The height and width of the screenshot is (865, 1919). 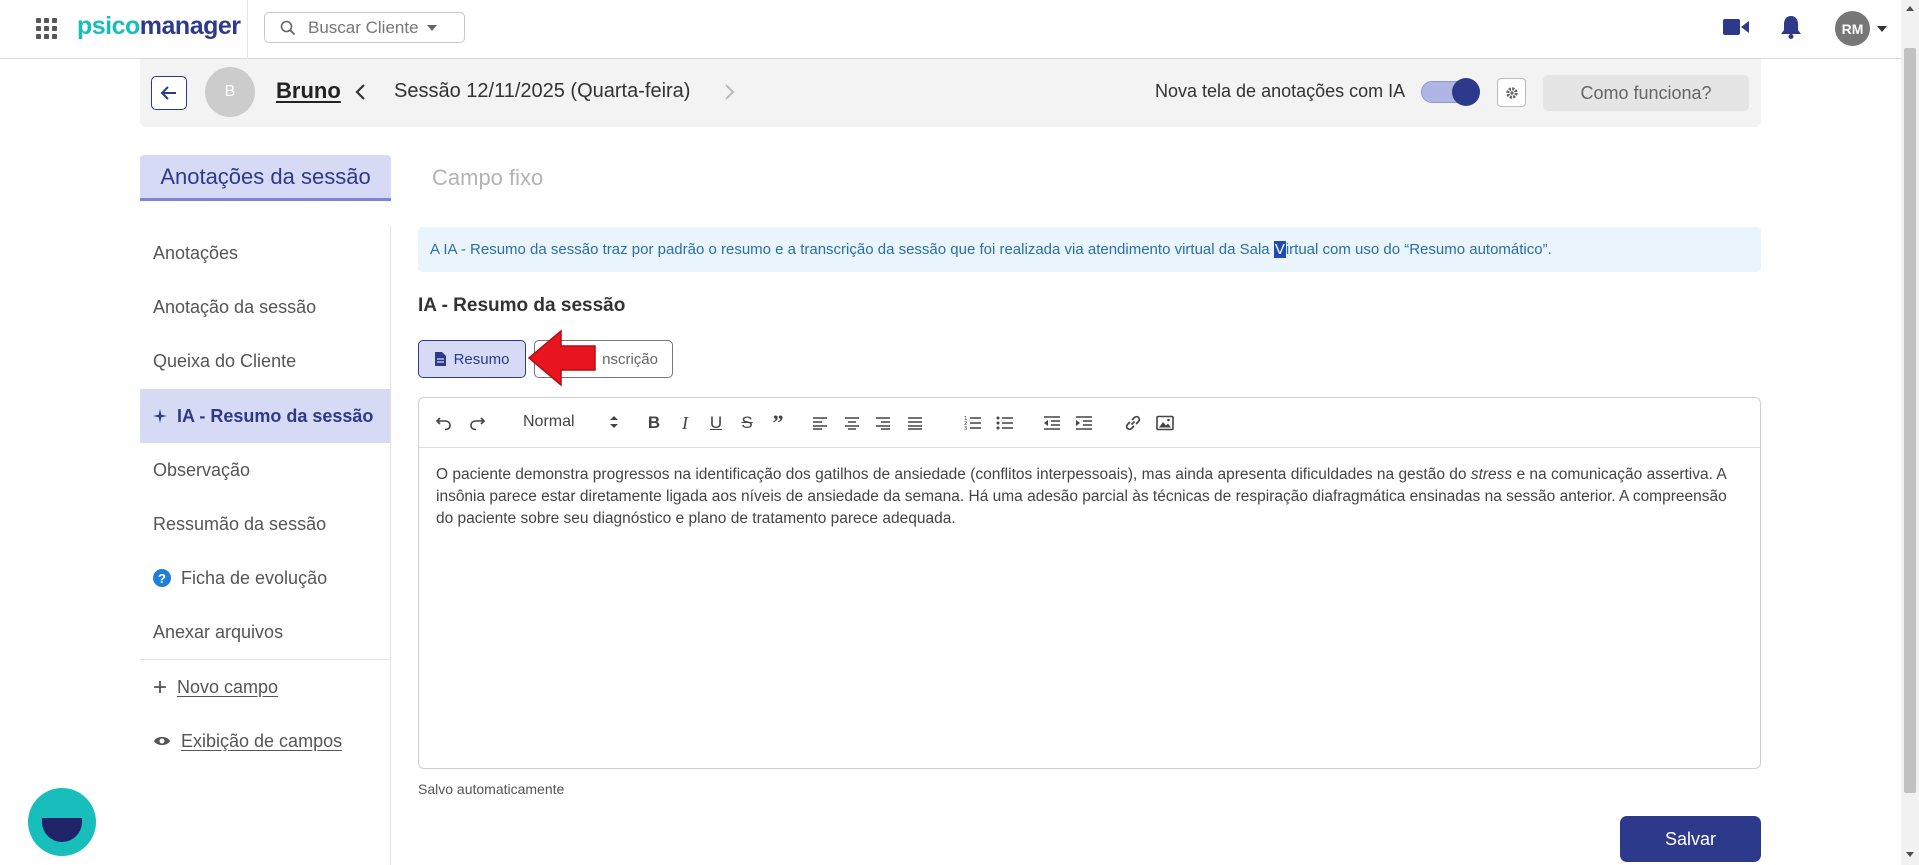 I want to click on text-selection: V, so click(x=1279, y=249).